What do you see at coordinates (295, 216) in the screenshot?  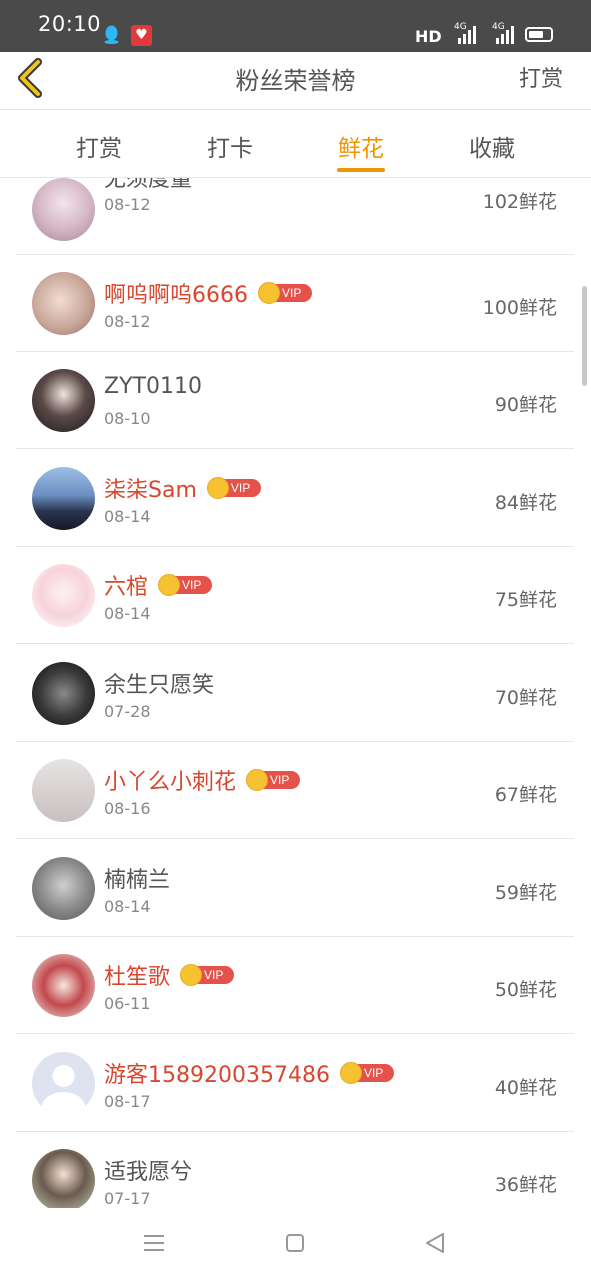 I see `list-item: 无须度量 08-12 102鲜花` at bounding box center [295, 216].